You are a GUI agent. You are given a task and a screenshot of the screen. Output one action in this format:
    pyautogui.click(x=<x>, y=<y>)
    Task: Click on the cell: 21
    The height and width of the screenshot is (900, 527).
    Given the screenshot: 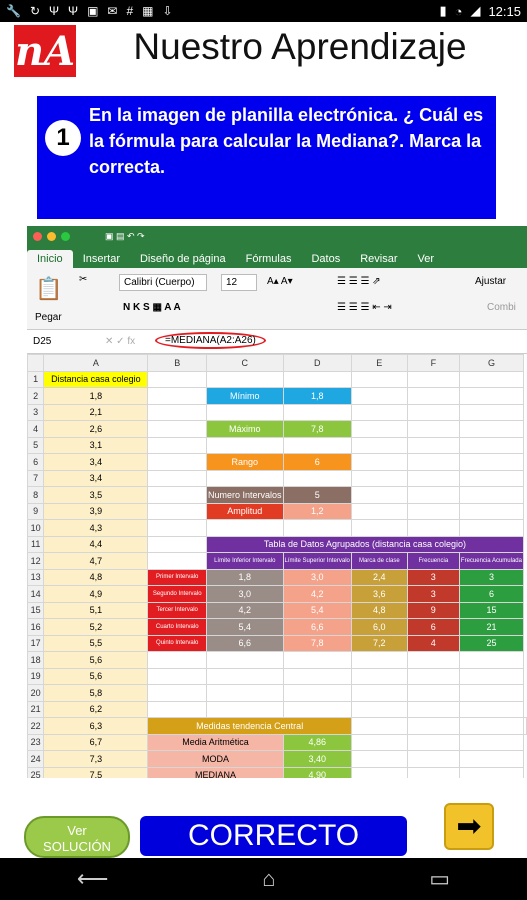 What is the action you would take?
    pyautogui.click(x=491, y=627)
    